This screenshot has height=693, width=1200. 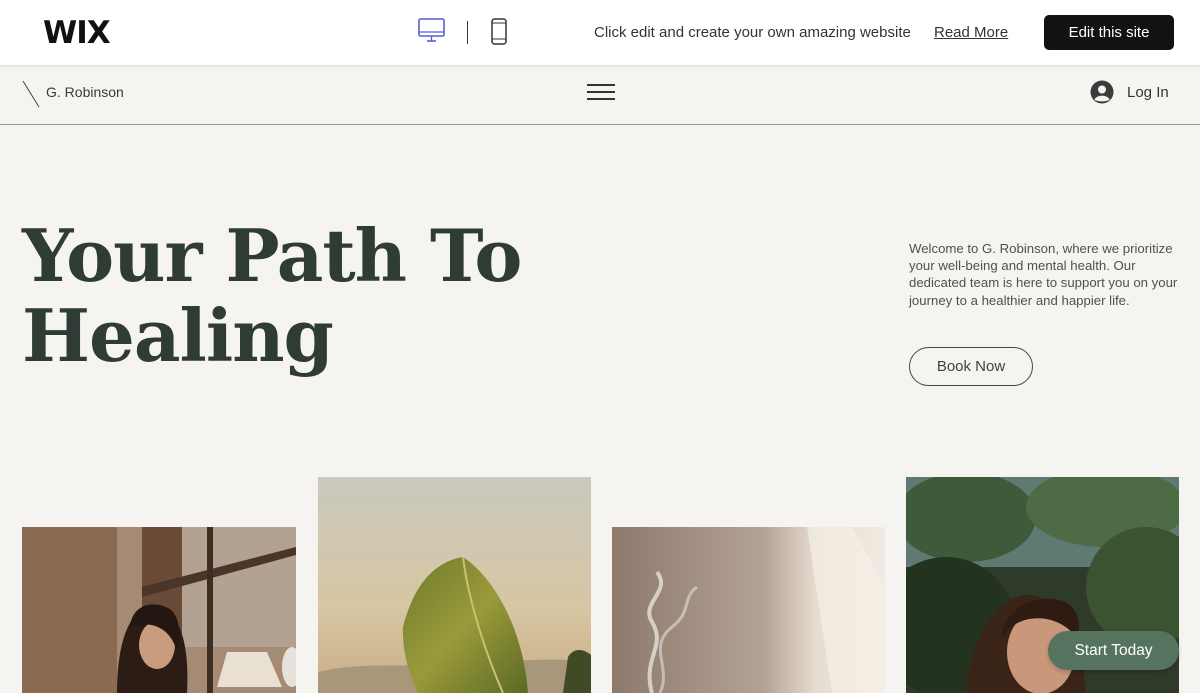 What do you see at coordinates (971, 32) in the screenshot?
I see `read-more-link: Read More` at bounding box center [971, 32].